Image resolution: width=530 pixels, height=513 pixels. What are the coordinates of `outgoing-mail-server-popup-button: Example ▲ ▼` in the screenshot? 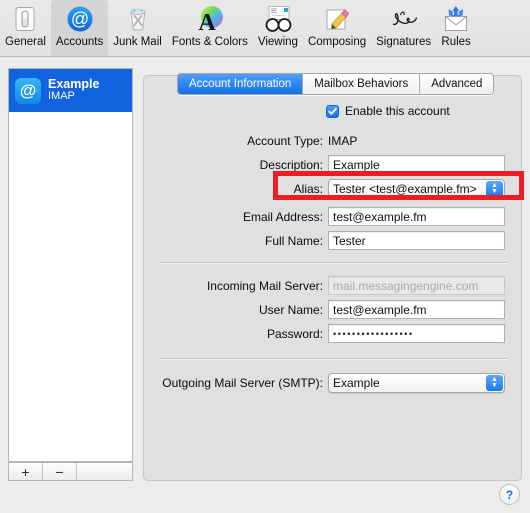 It's located at (416, 383).